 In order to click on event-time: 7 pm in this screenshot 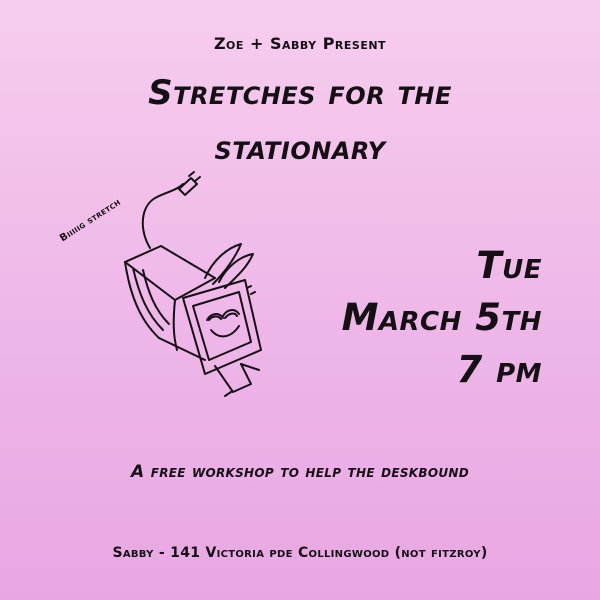, I will do `click(499, 369)`.